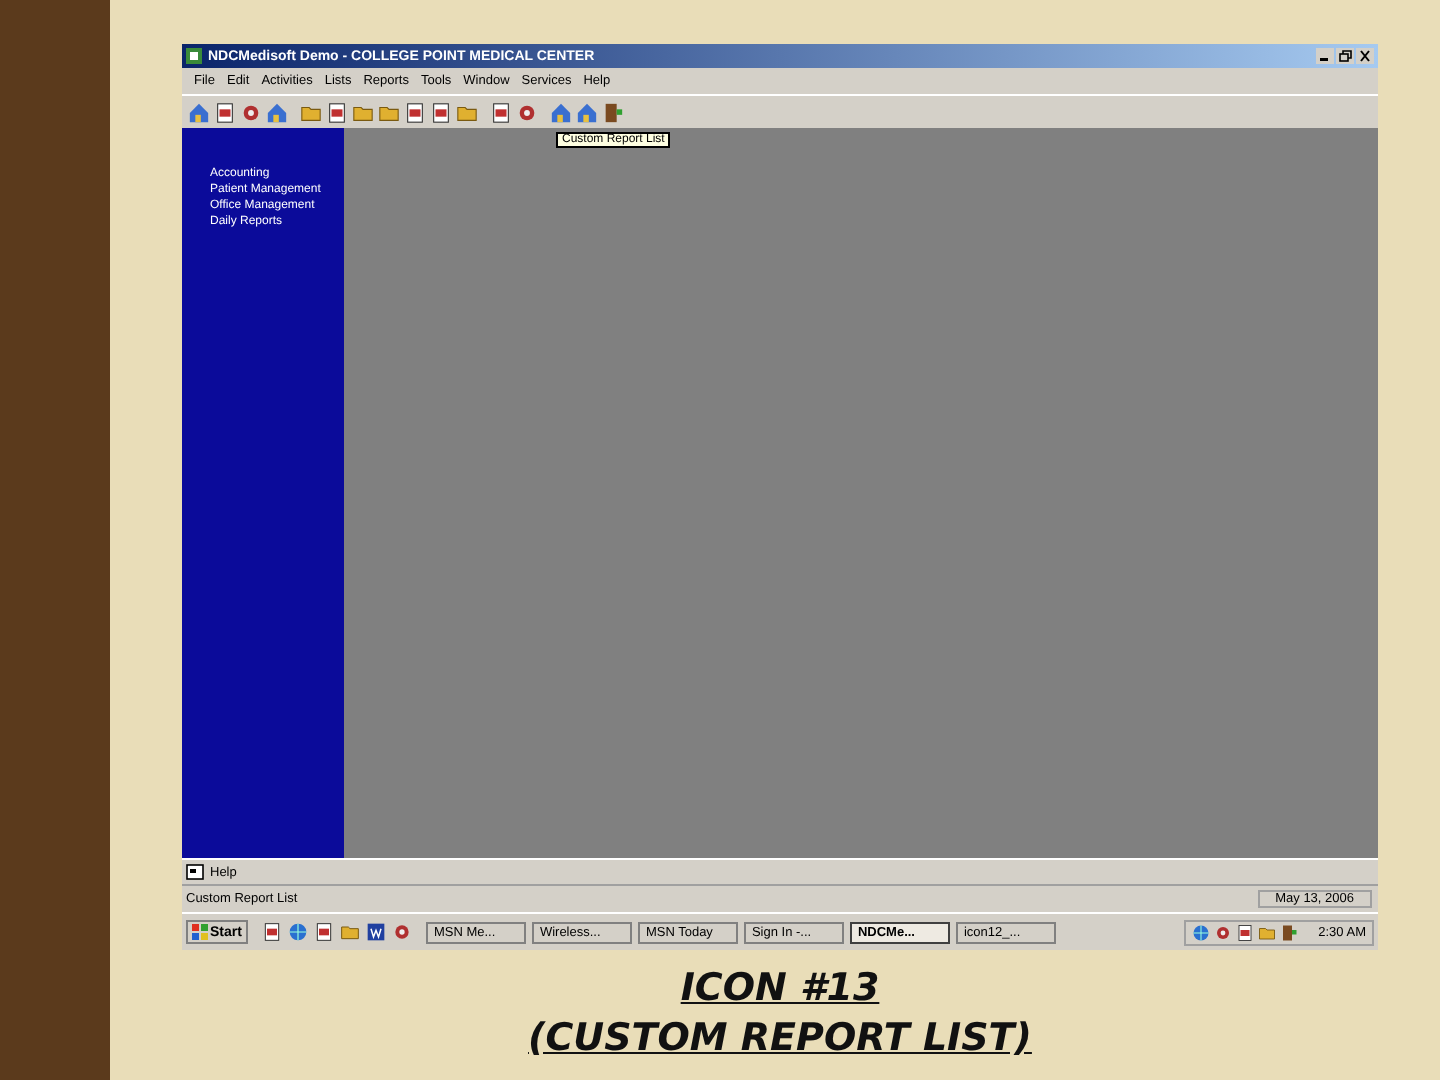 Image resolution: width=1440 pixels, height=1080 pixels. What do you see at coordinates (194, 56) in the screenshot?
I see `app-icon` at bounding box center [194, 56].